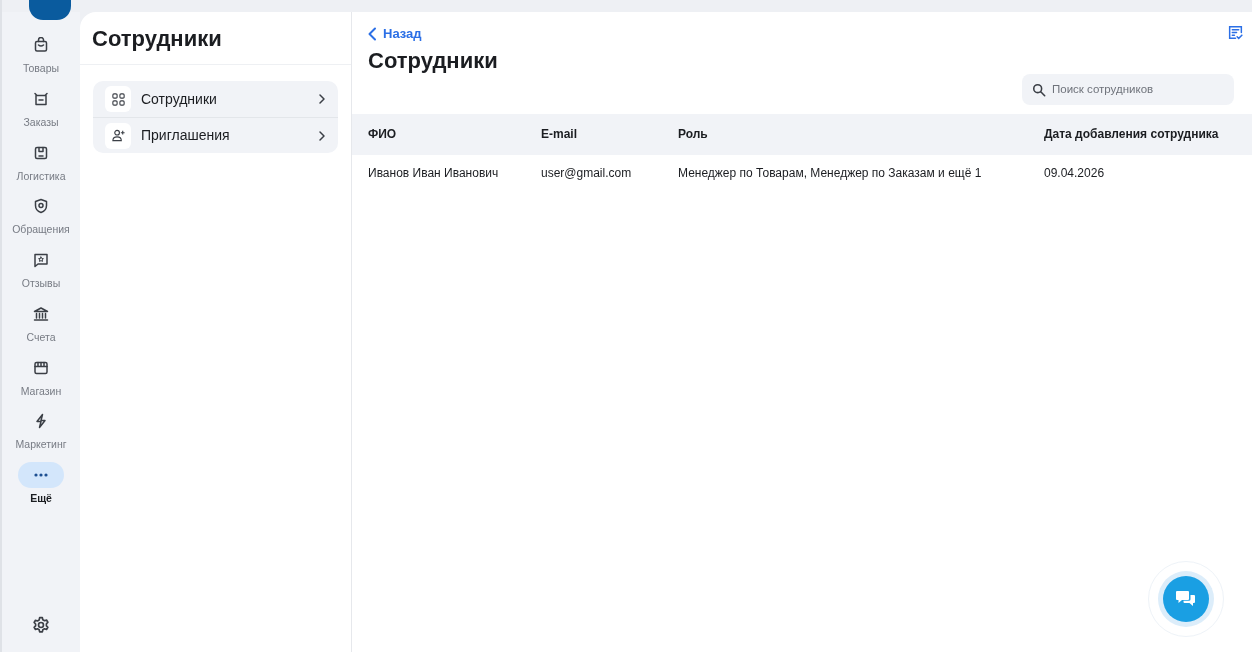  Describe the element at coordinates (215, 135) in the screenshot. I see `menu-item: Приглашения` at that location.